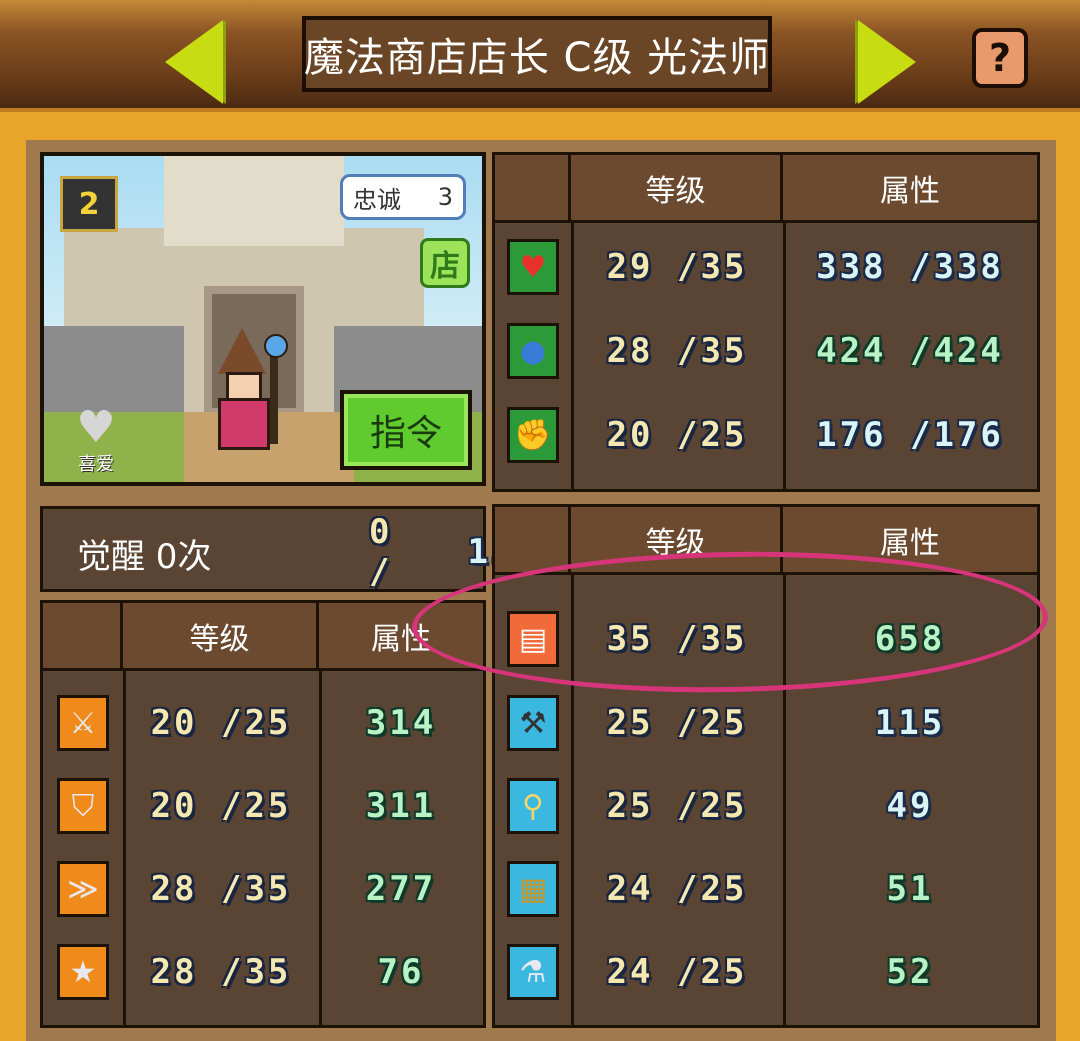 The height and width of the screenshot is (1041, 1080). I want to click on hammer-icon: ⚒, so click(533, 723).